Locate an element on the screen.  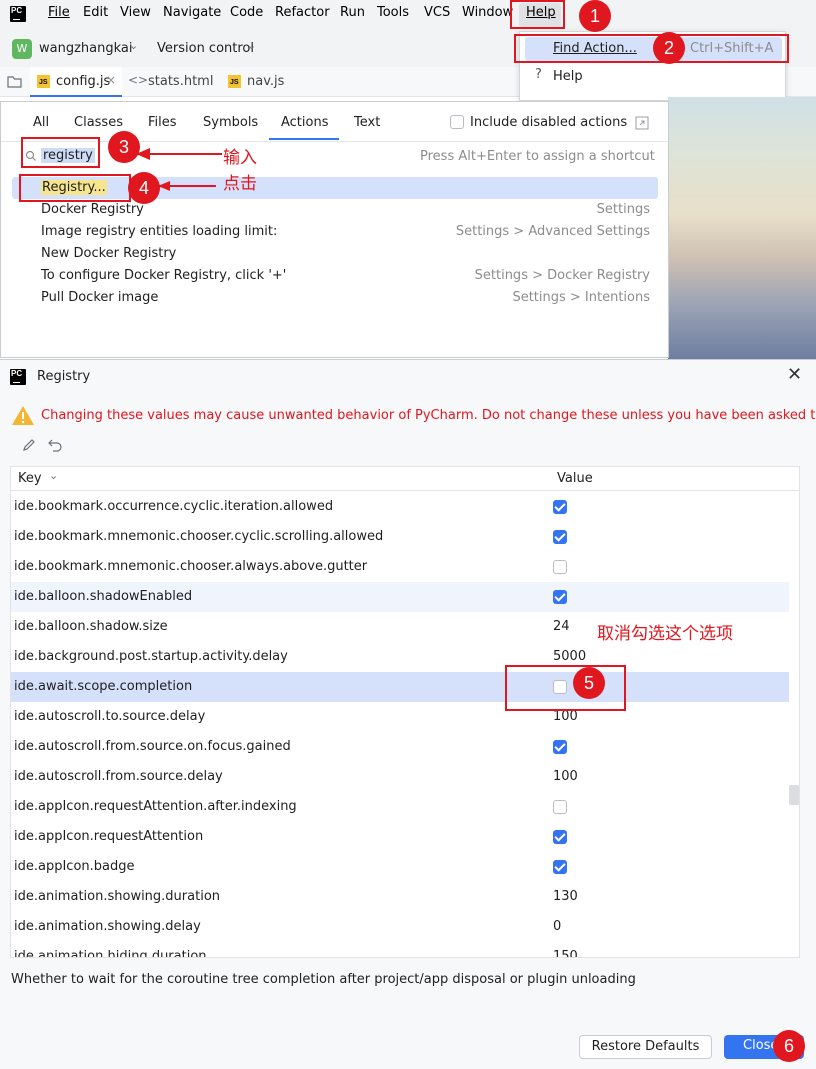
registry-key: ide.autoscroll.from.source.delay is located at coordinates (118, 776).